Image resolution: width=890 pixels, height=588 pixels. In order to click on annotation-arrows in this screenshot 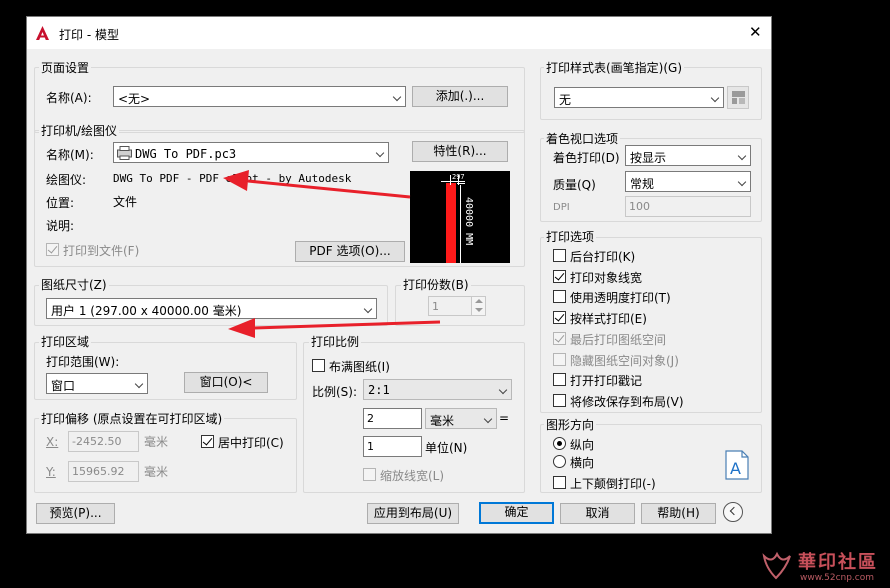, I will do `click(332, 254)`.